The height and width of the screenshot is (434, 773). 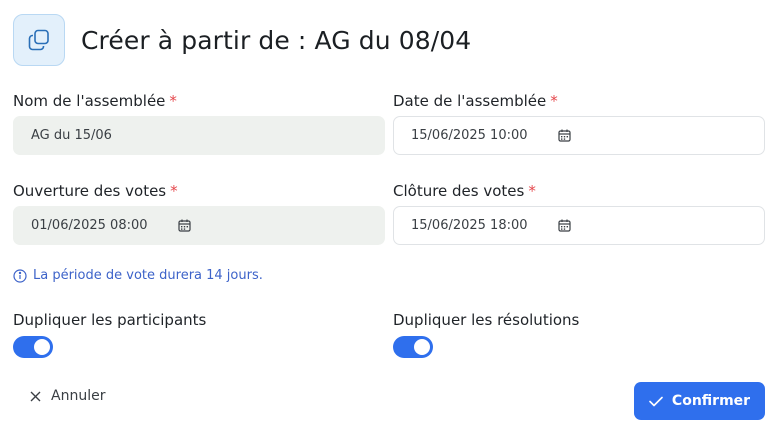 I want to click on opening-label-text: Ouverture des votes, so click(x=90, y=191).